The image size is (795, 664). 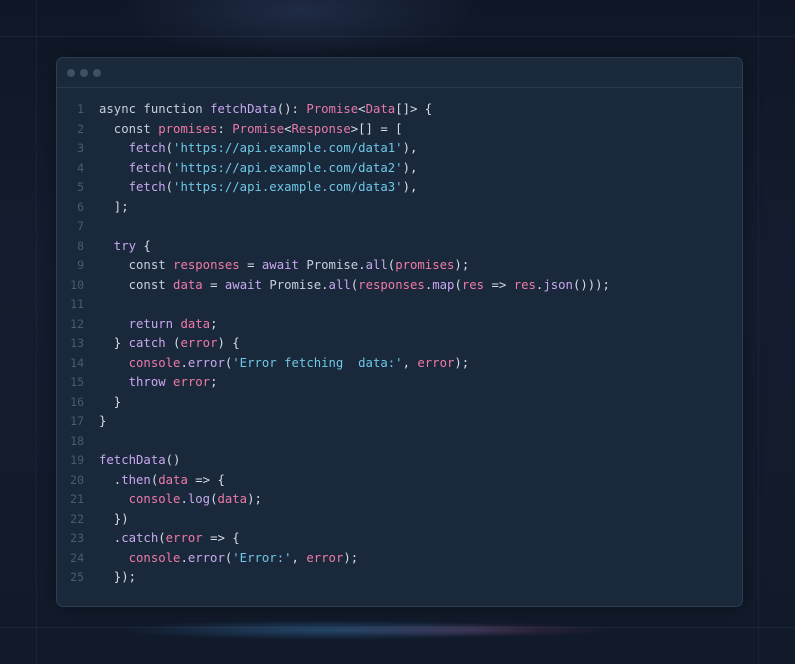 I want to click on frame-line-right, so click(x=758, y=332).